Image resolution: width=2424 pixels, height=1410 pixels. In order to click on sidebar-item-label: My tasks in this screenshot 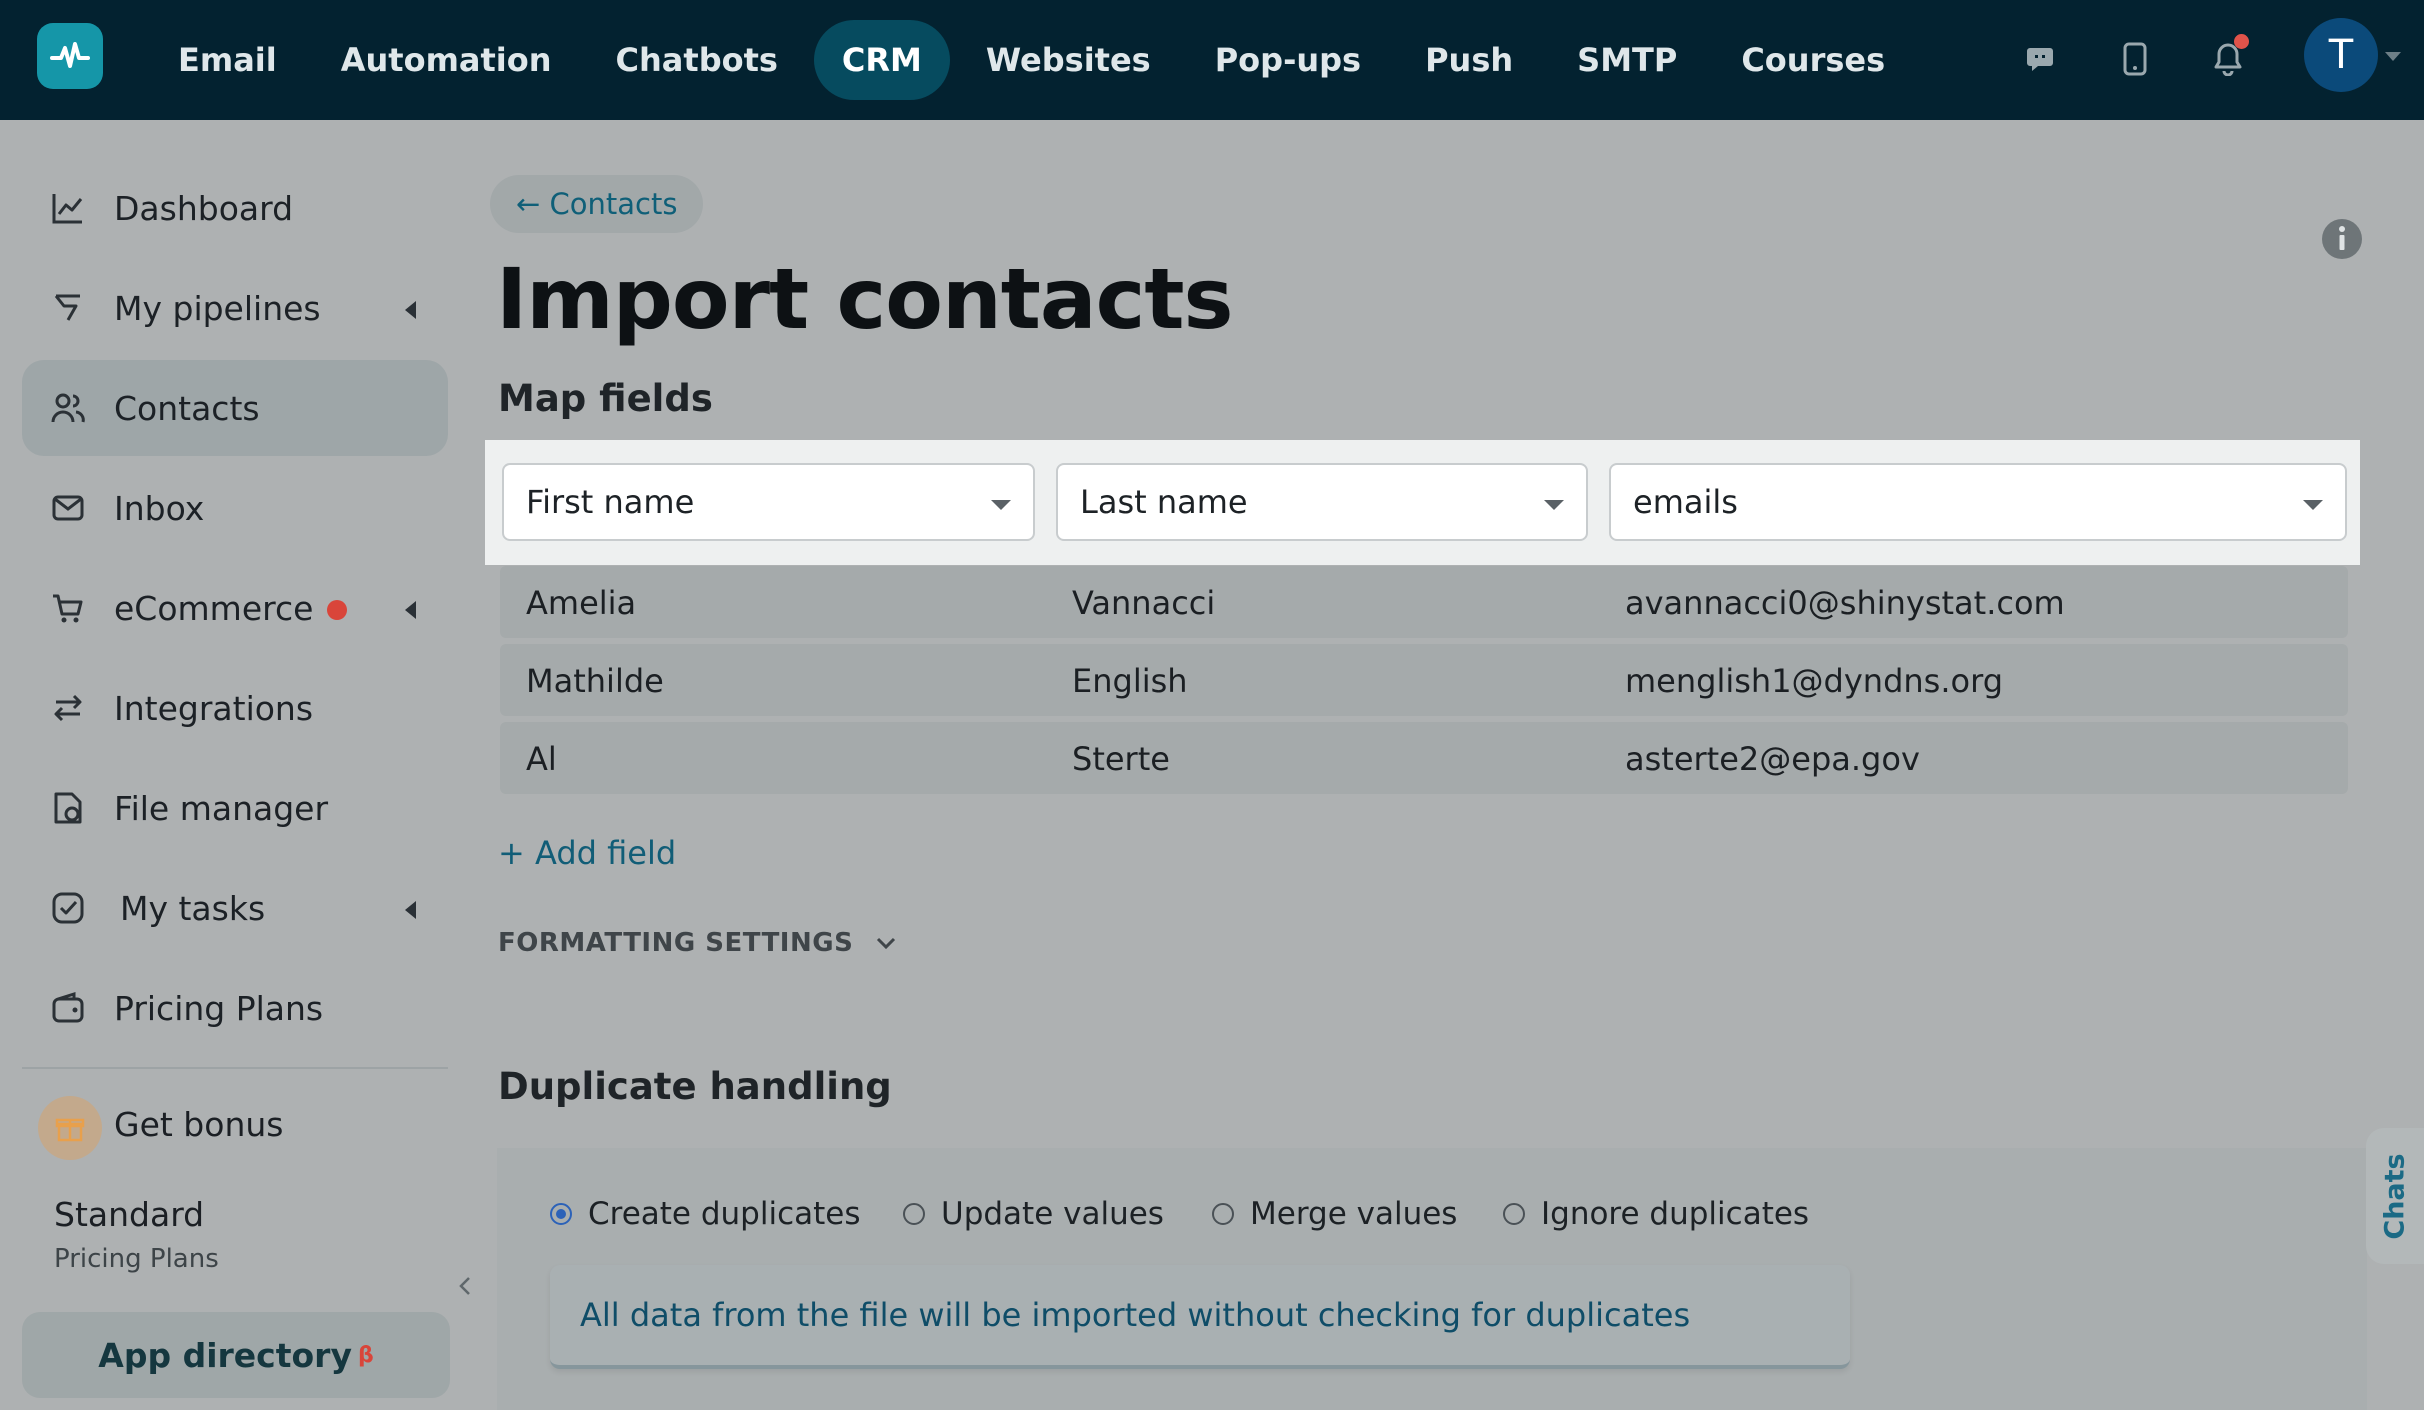, I will do `click(193, 908)`.